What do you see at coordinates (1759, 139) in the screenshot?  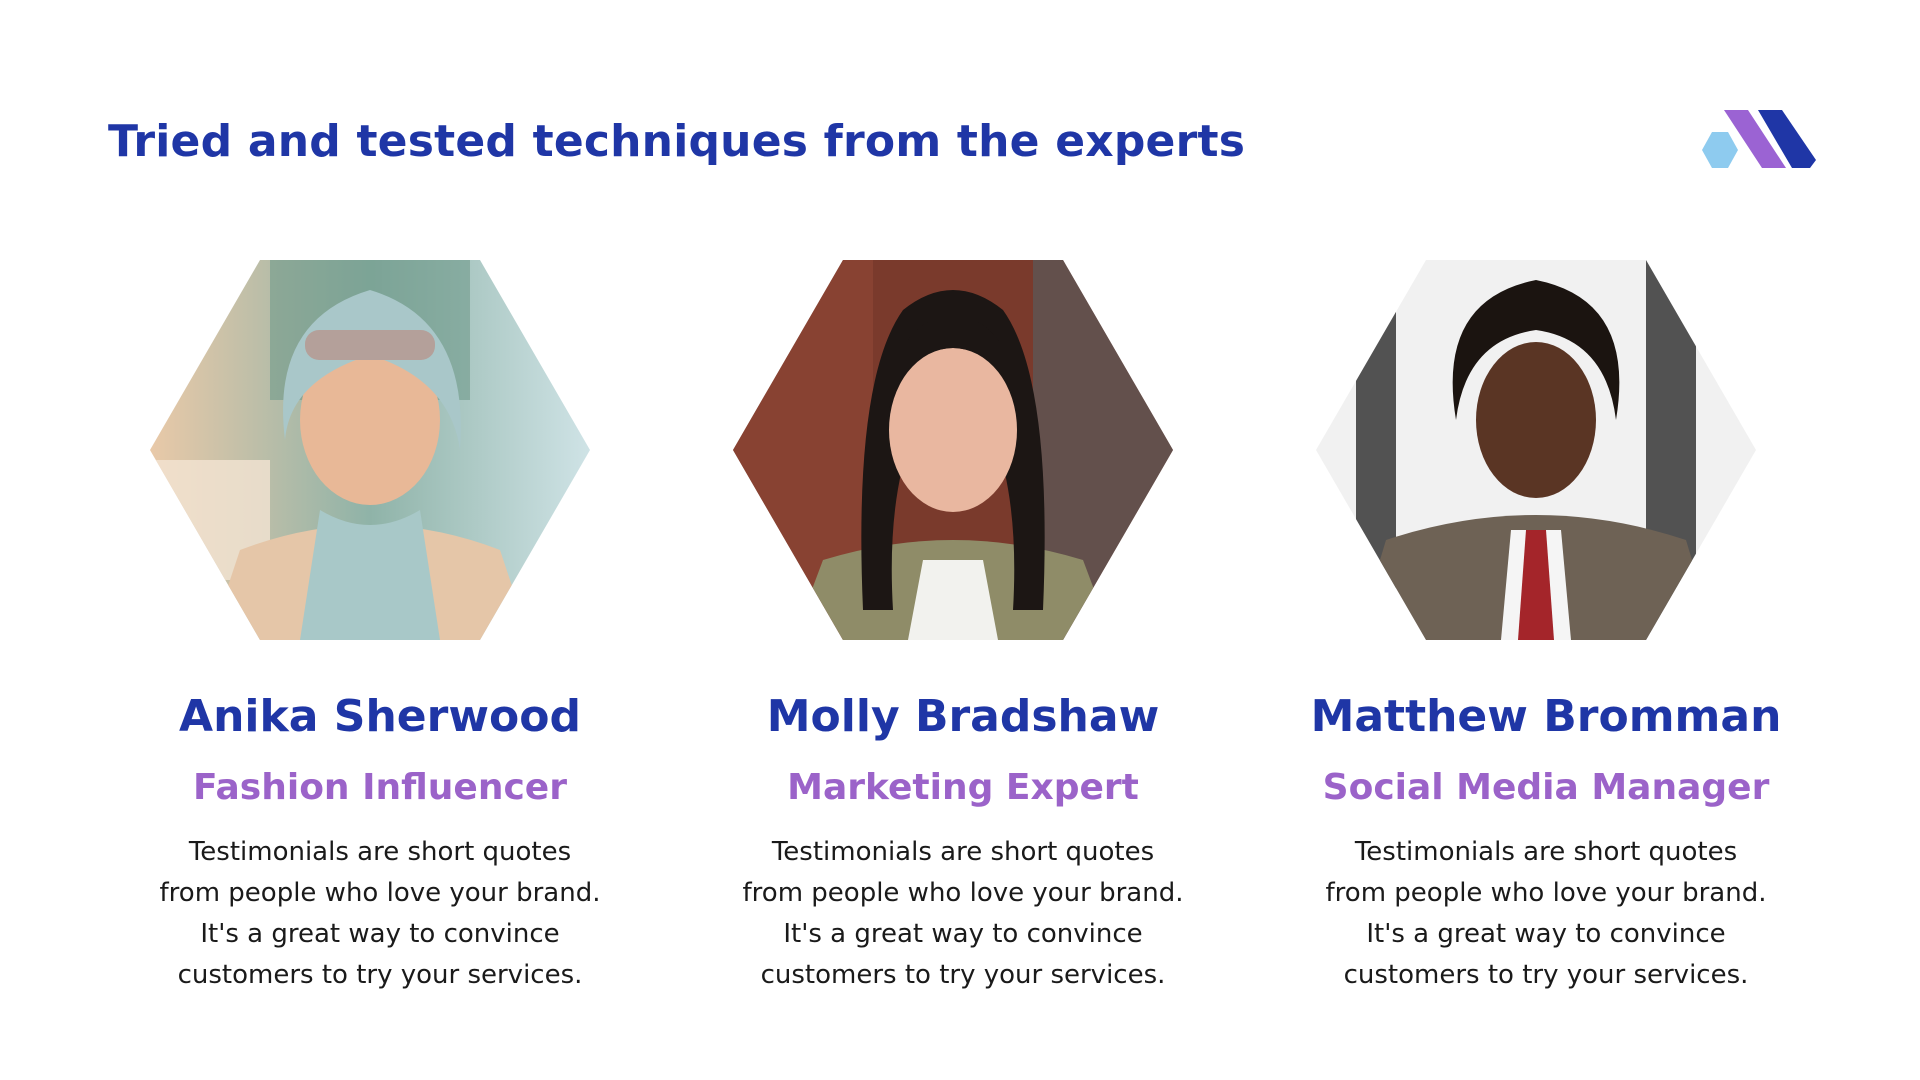 I see `brand-logo-icon` at bounding box center [1759, 139].